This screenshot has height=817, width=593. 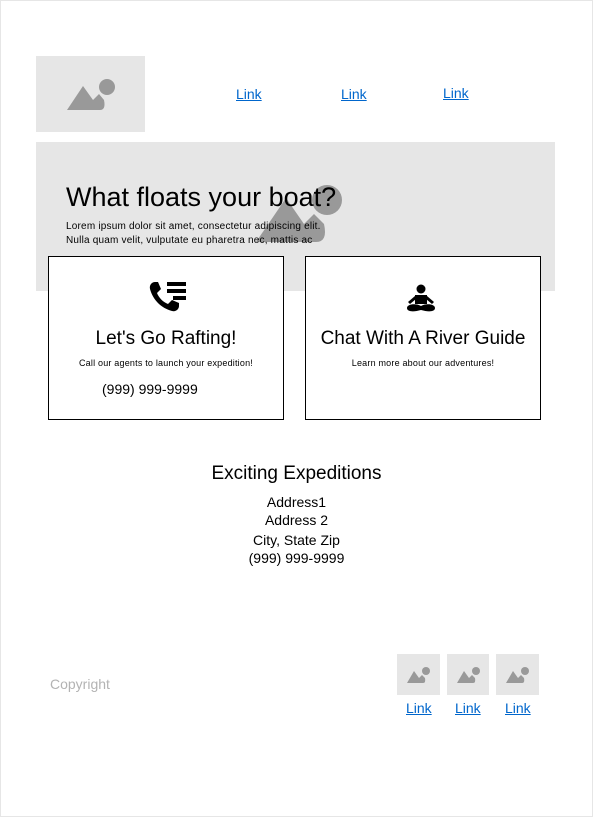 What do you see at coordinates (80, 684) in the screenshot?
I see `copyright-text: Copyright` at bounding box center [80, 684].